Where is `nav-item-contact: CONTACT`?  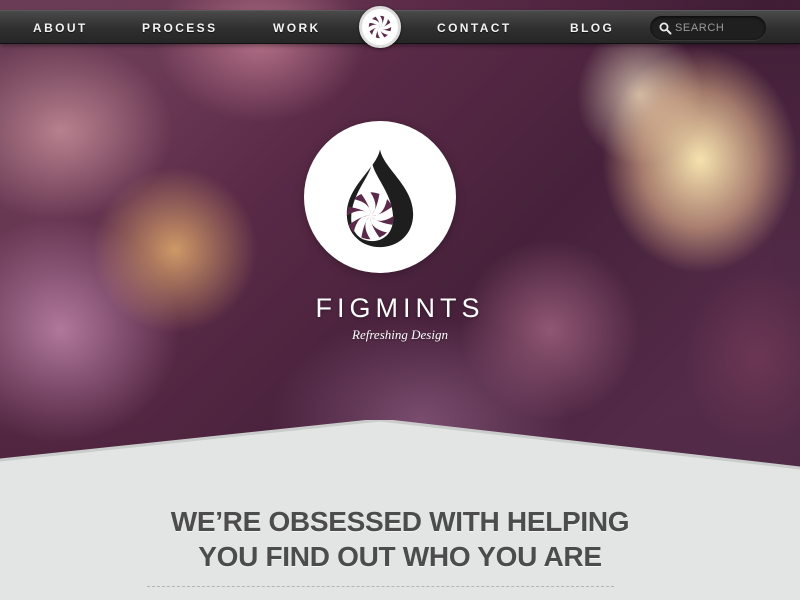
nav-item-contact: CONTACT is located at coordinates (474, 28).